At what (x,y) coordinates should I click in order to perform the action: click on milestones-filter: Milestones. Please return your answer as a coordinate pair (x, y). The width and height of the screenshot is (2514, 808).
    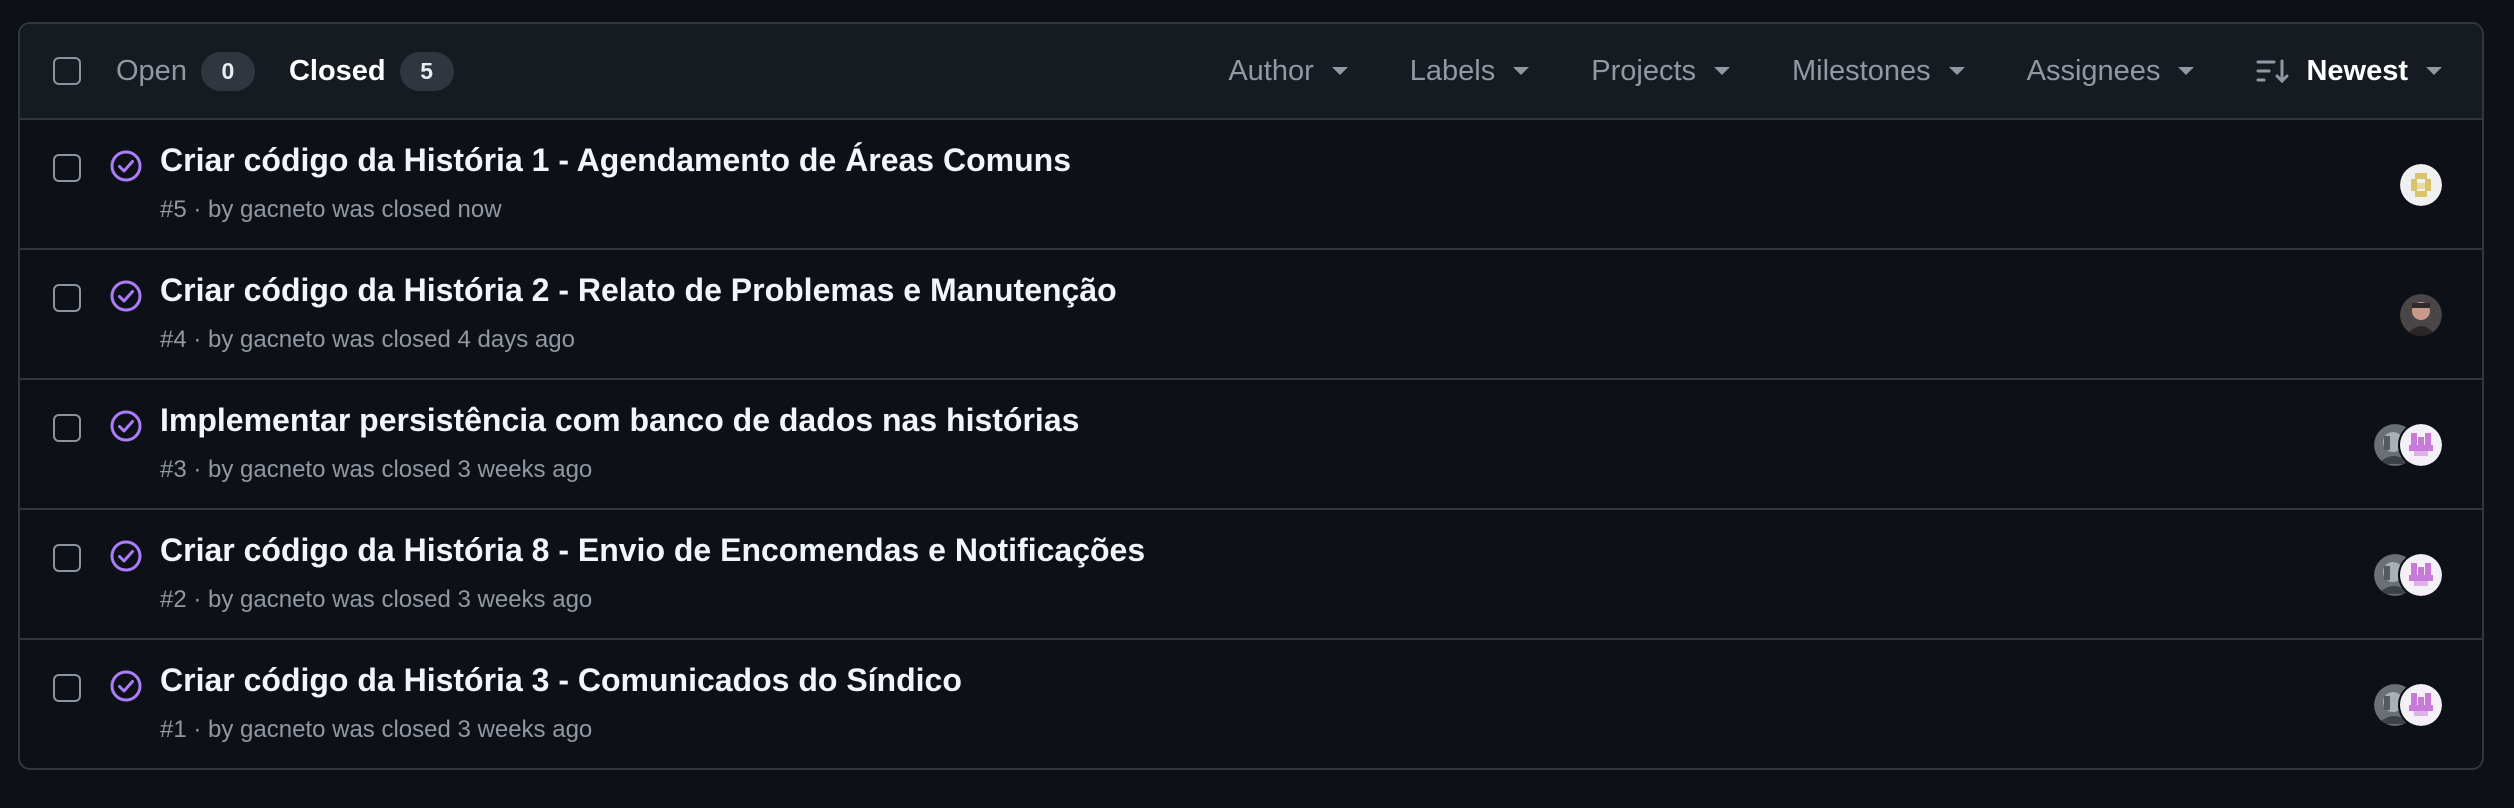
    Looking at the image, I should click on (1878, 71).